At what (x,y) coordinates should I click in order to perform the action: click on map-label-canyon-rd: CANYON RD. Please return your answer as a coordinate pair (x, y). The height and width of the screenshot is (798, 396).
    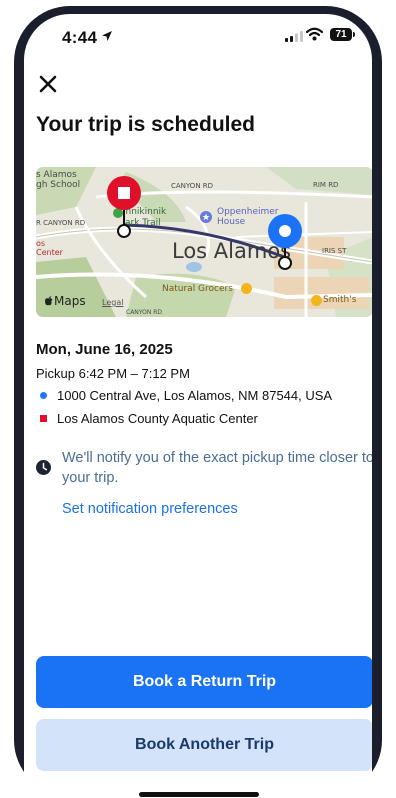
    Looking at the image, I should click on (192, 186).